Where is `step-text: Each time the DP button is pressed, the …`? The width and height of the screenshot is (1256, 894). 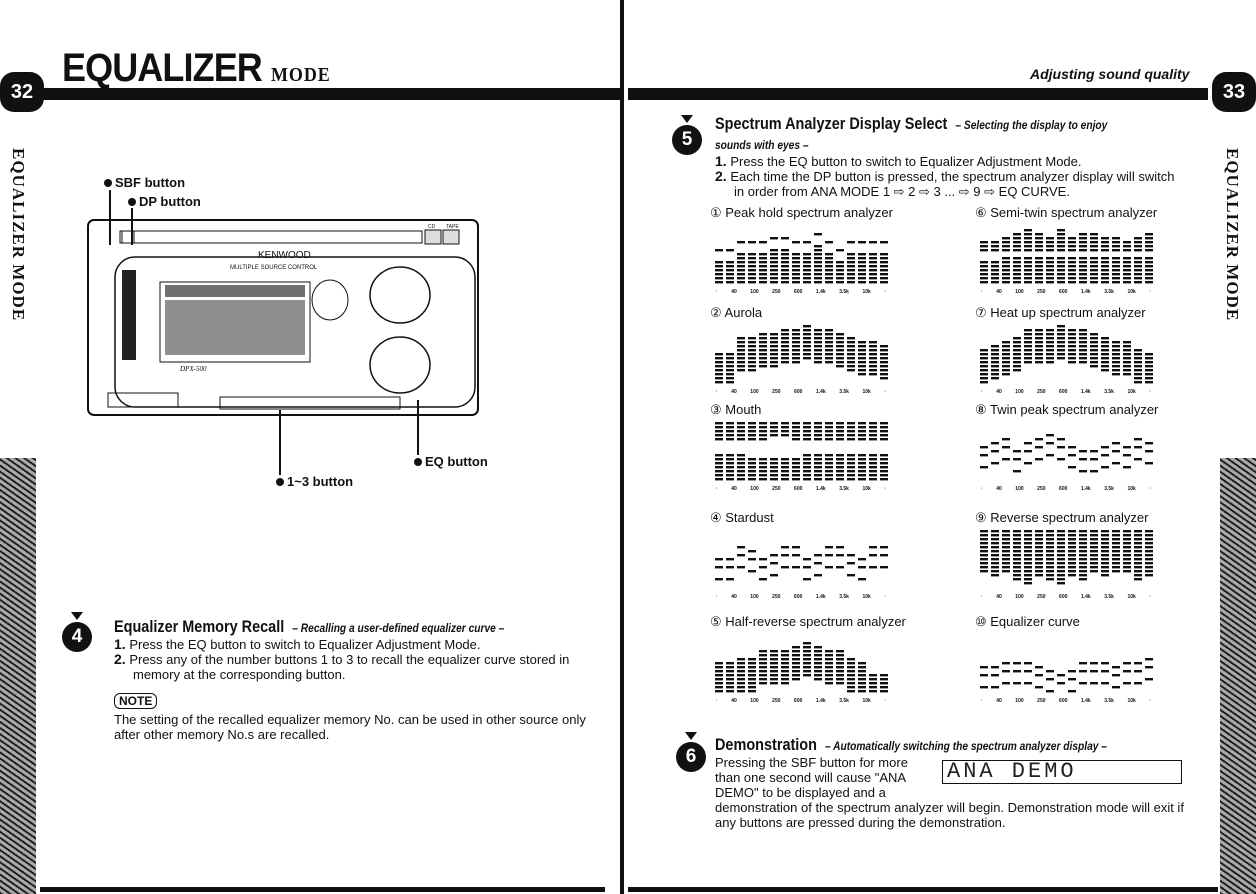 step-text: Each time the DP button is pressed, the … is located at coordinates (952, 184).